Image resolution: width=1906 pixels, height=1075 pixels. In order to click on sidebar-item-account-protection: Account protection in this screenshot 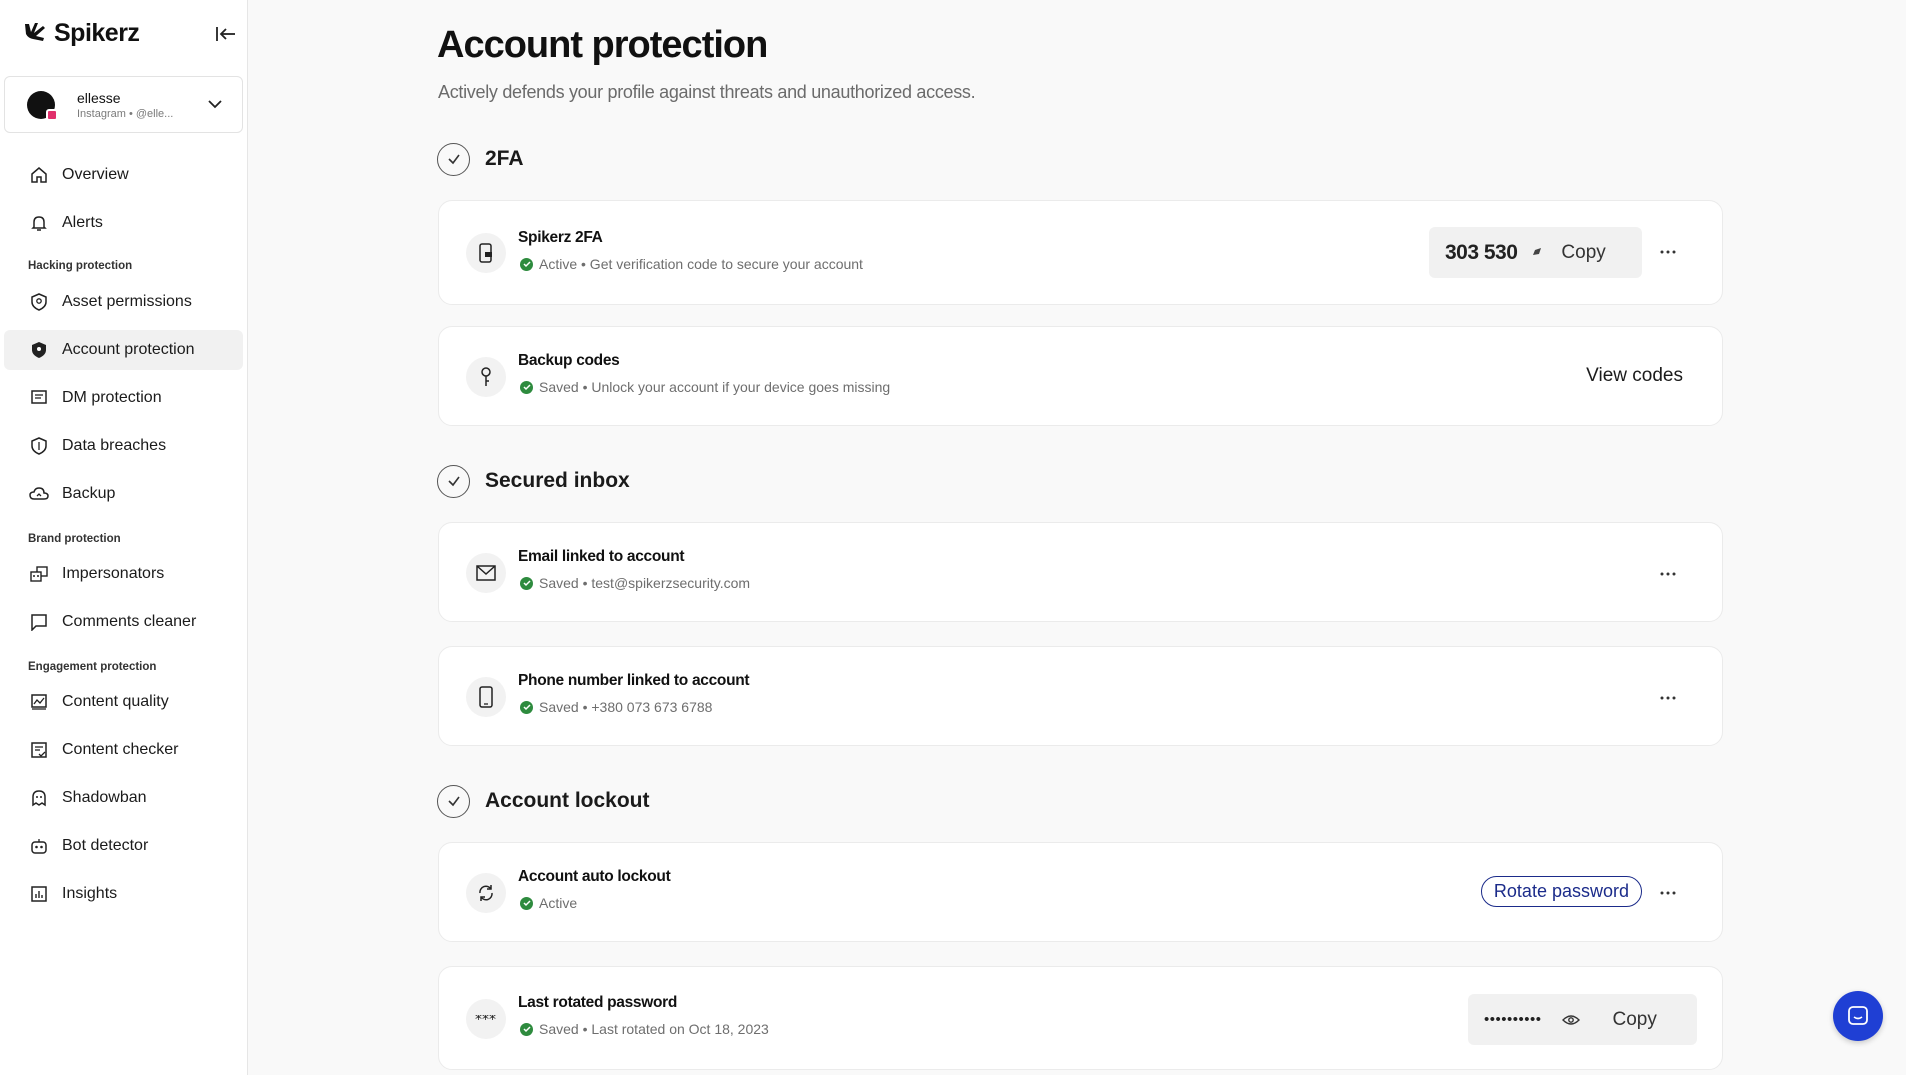, I will do `click(123, 350)`.